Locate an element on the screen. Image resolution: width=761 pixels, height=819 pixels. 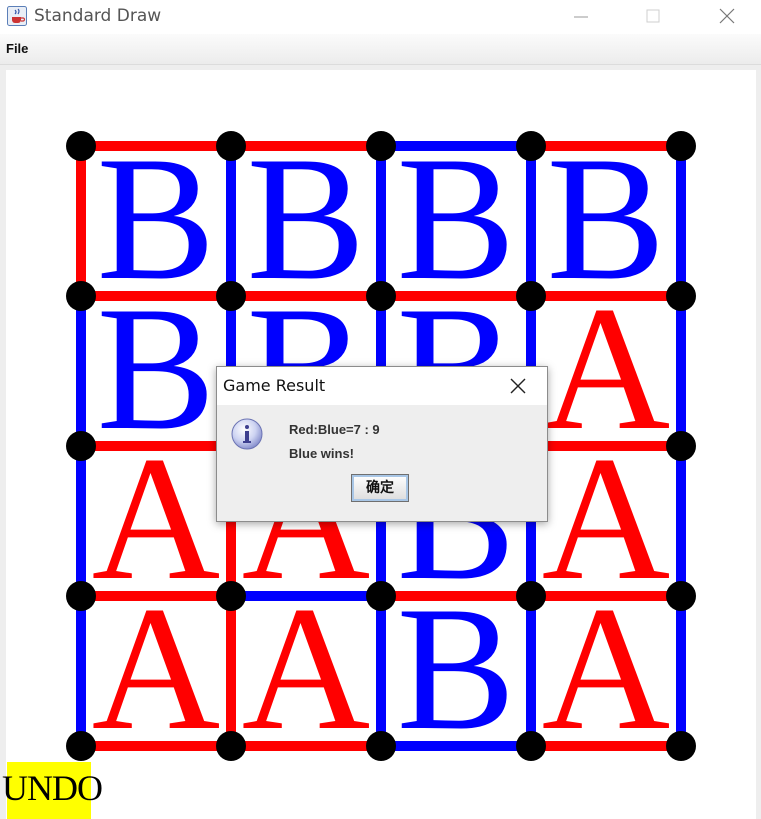
dialog-header: Game Result is located at coordinates (382, 386).